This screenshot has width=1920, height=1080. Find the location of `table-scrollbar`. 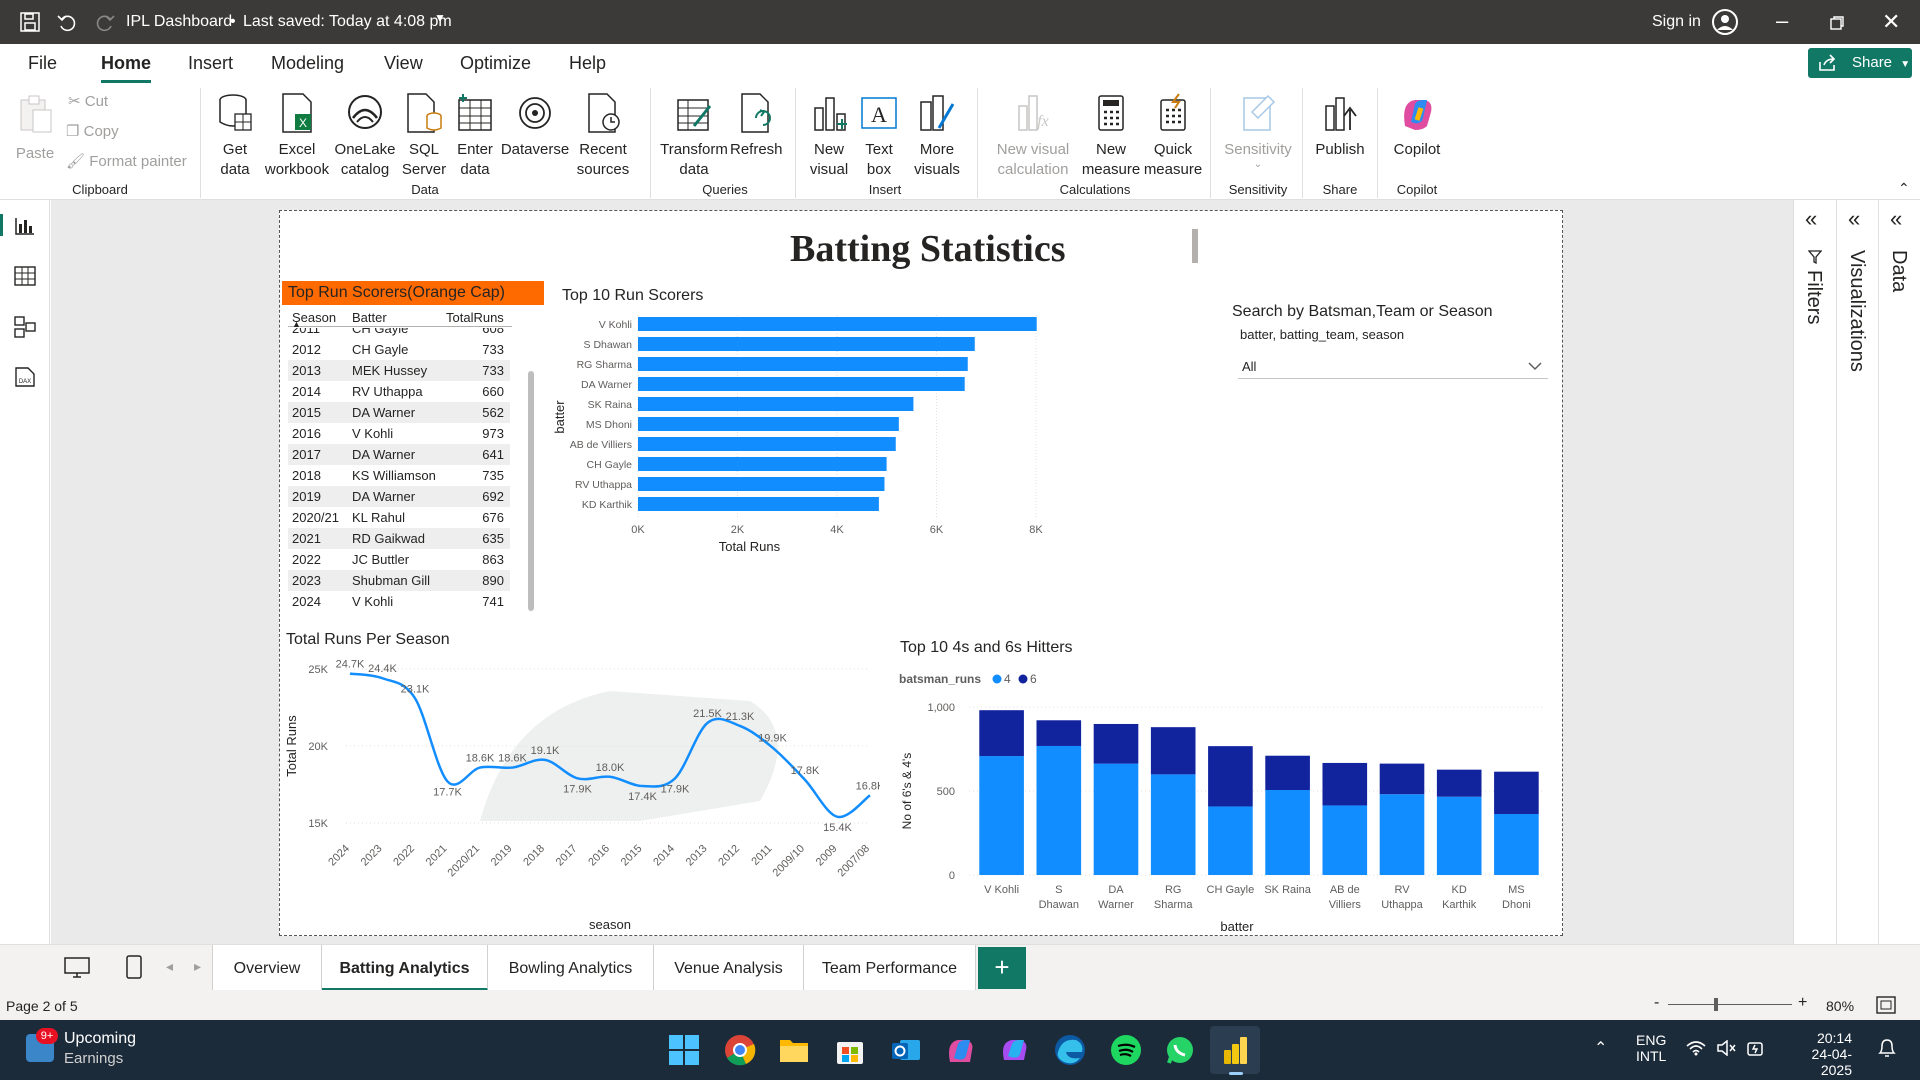

table-scrollbar is located at coordinates (531, 491).